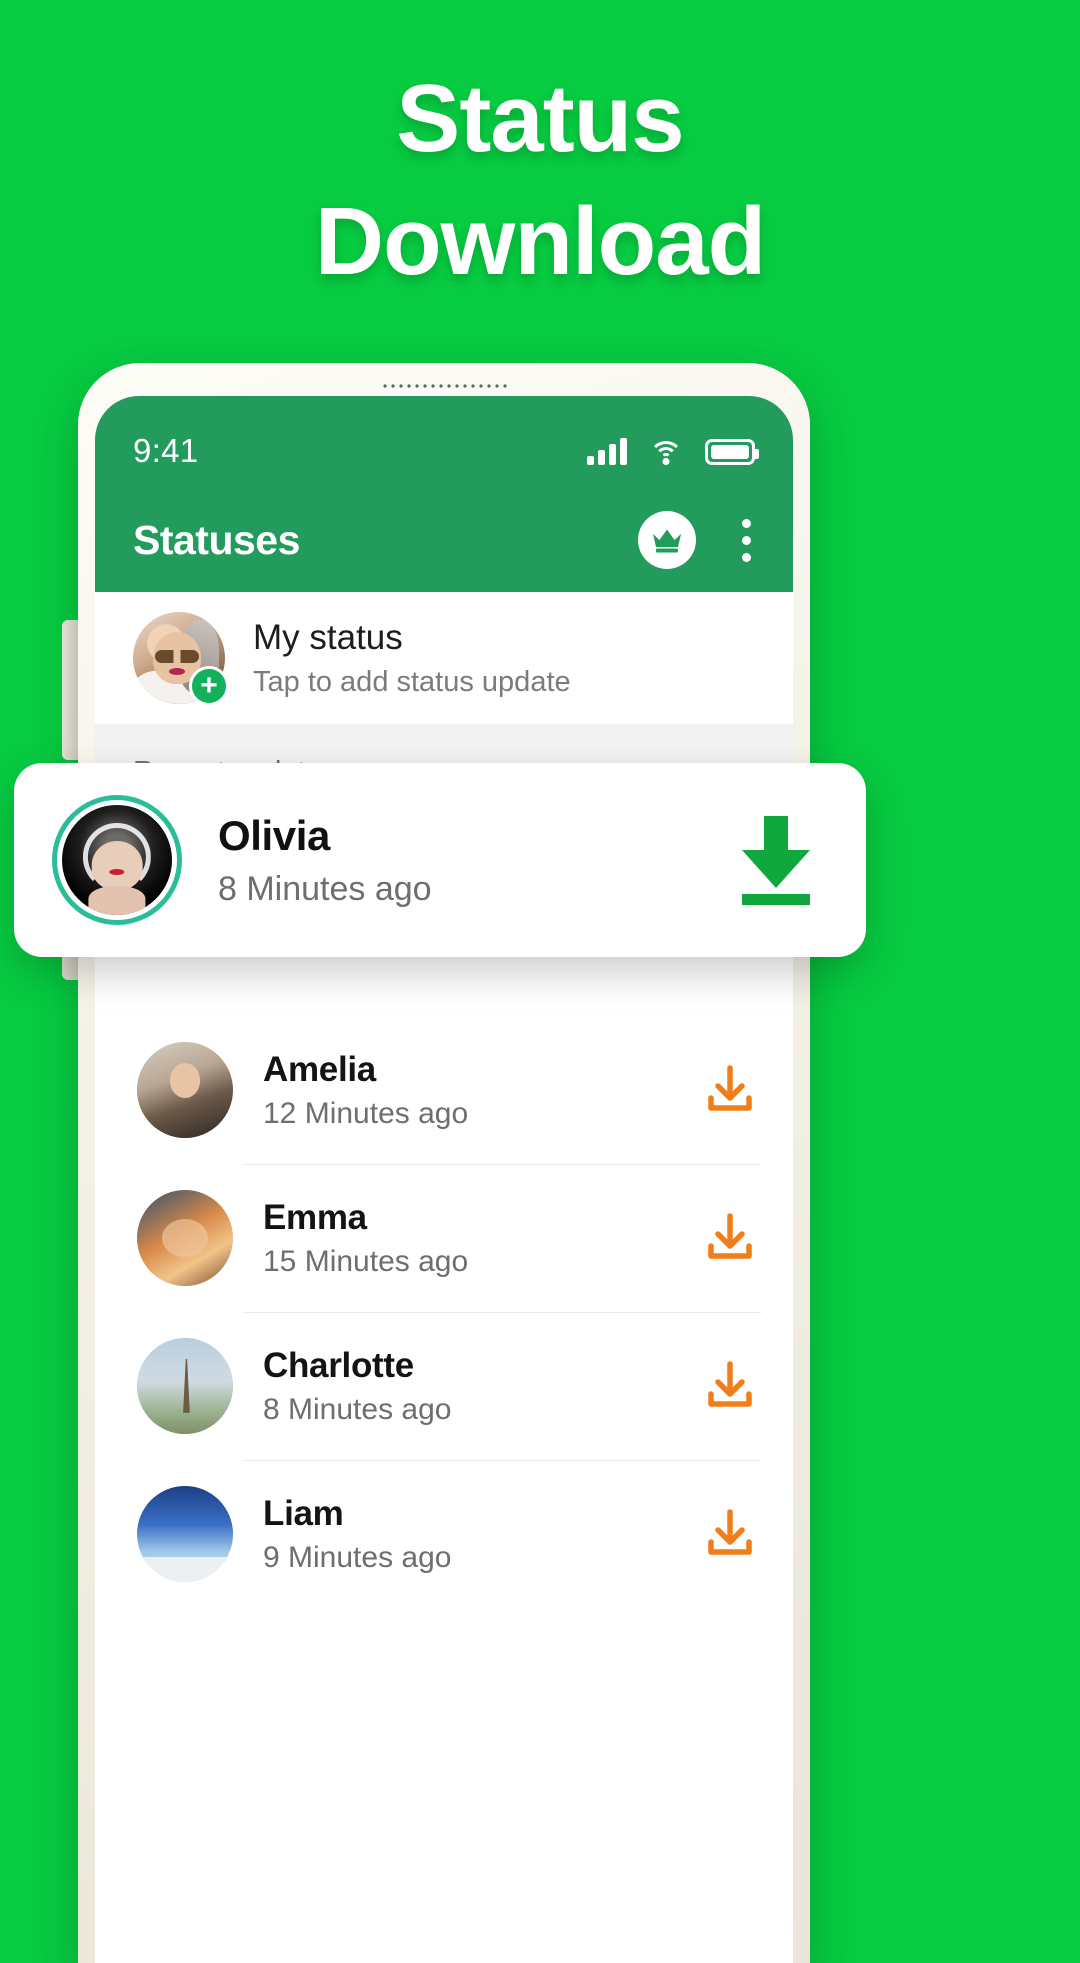 The width and height of the screenshot is (1080, 1963). I want to click on status-bar-icons, so click(673, 451).